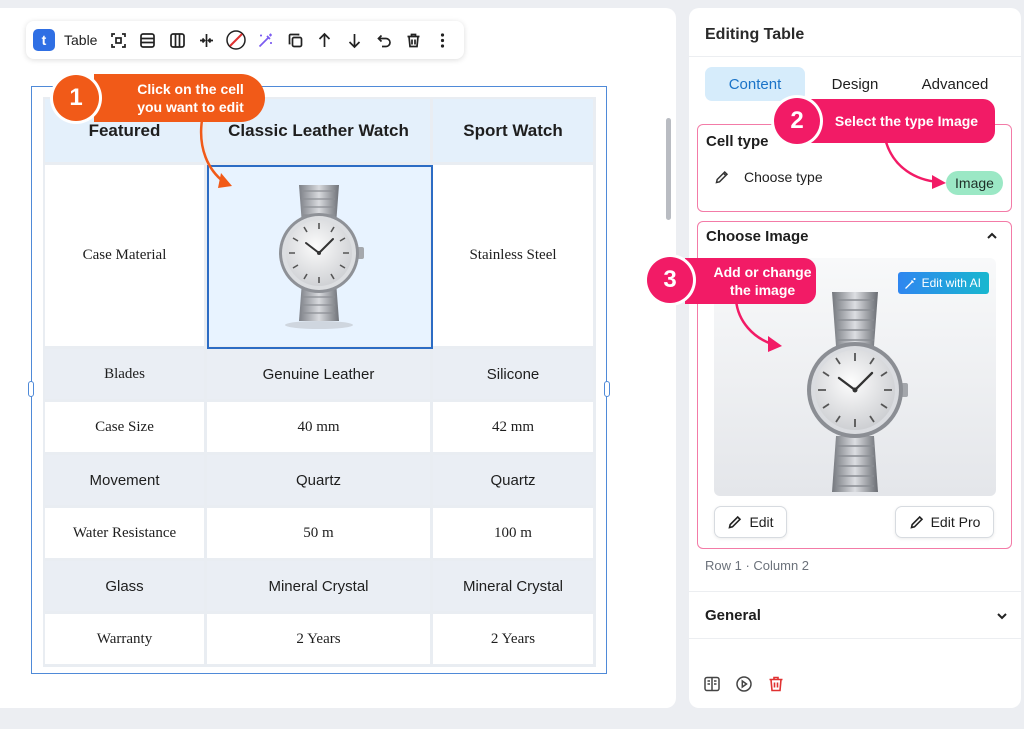  I want to click on table-row: Movement Quartz Quartz, so click(319, 481).